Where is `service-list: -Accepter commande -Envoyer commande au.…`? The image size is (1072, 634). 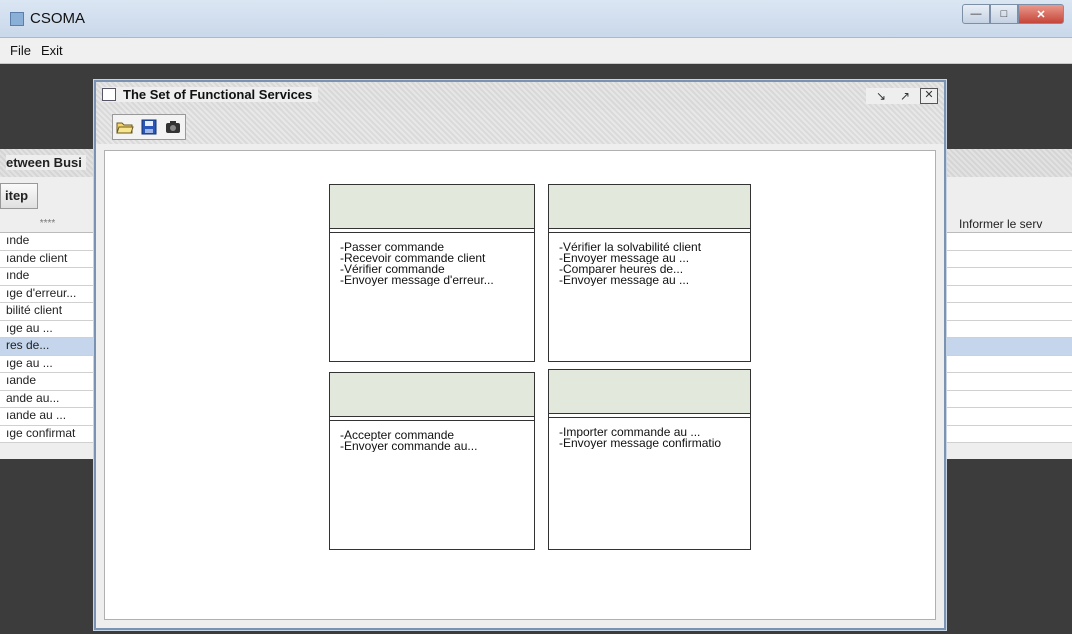
service-list: -Accepter commande -Envoyer commande au.… is located at coordinates (432, 436).